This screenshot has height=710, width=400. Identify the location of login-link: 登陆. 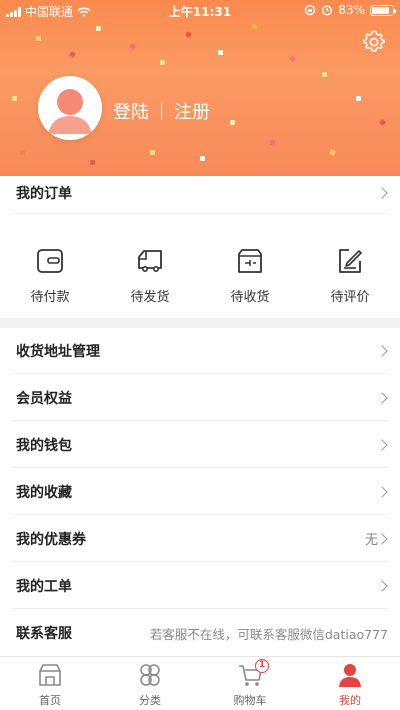
(131, 111).